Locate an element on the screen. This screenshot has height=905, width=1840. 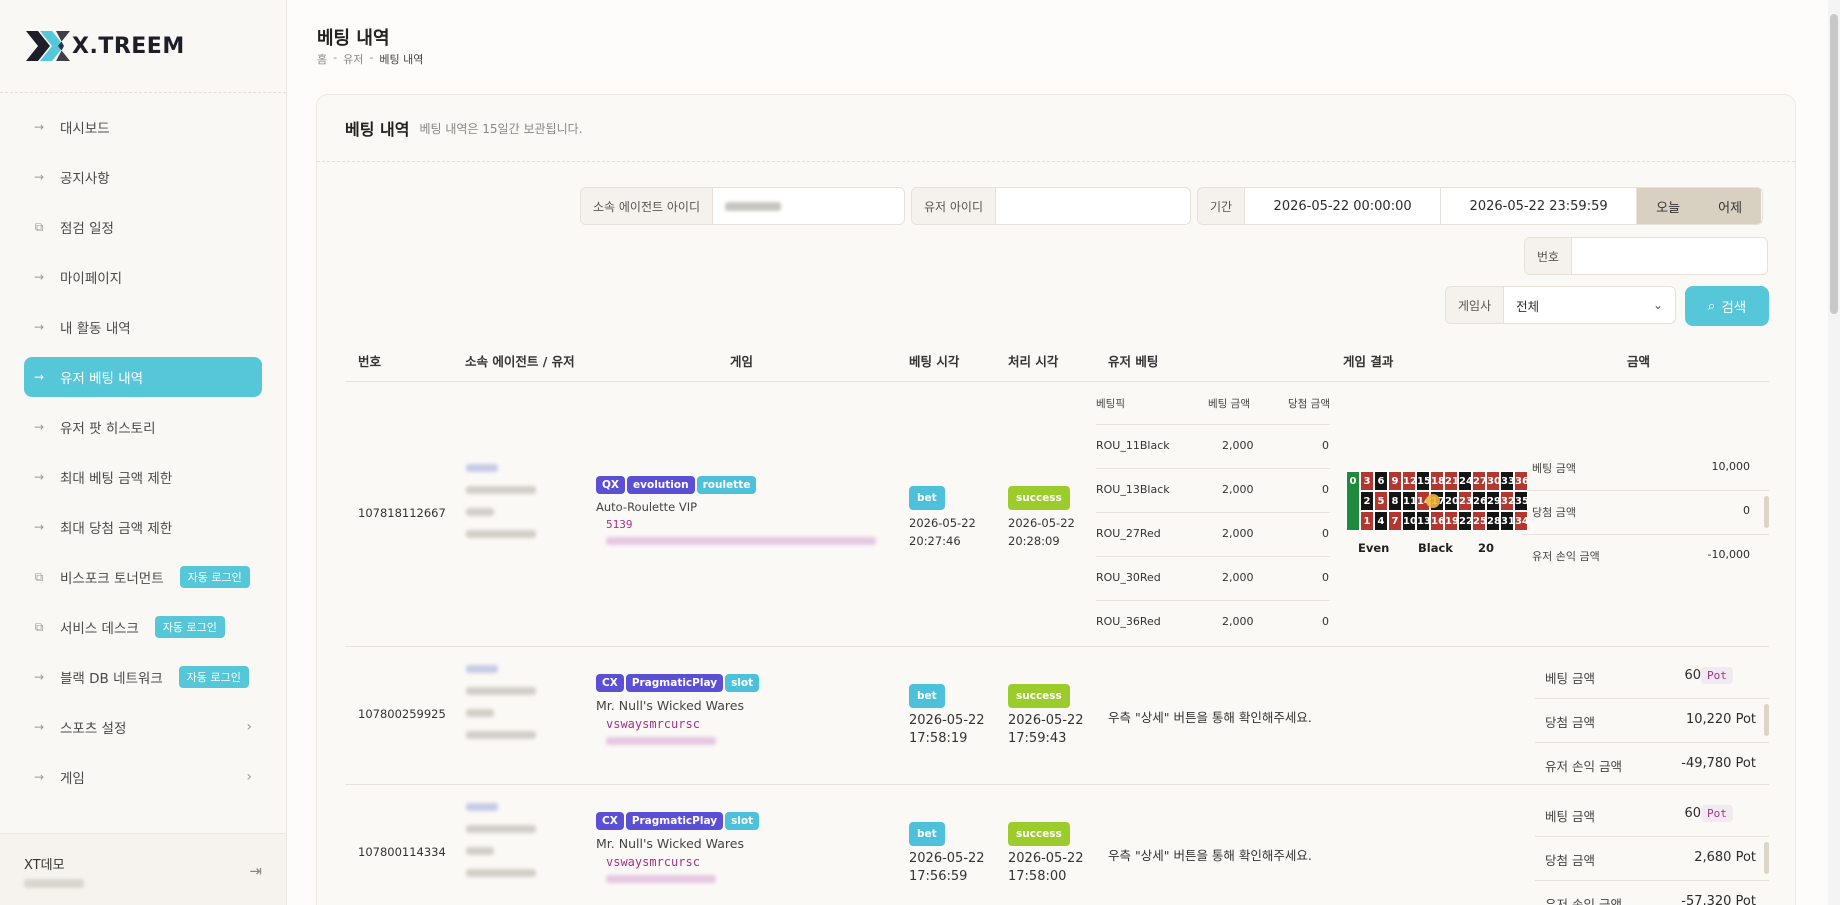
sidebar-item-10: ⧉ 서비스 데스크 자동 로그인 is located at coordinates (143, 627).